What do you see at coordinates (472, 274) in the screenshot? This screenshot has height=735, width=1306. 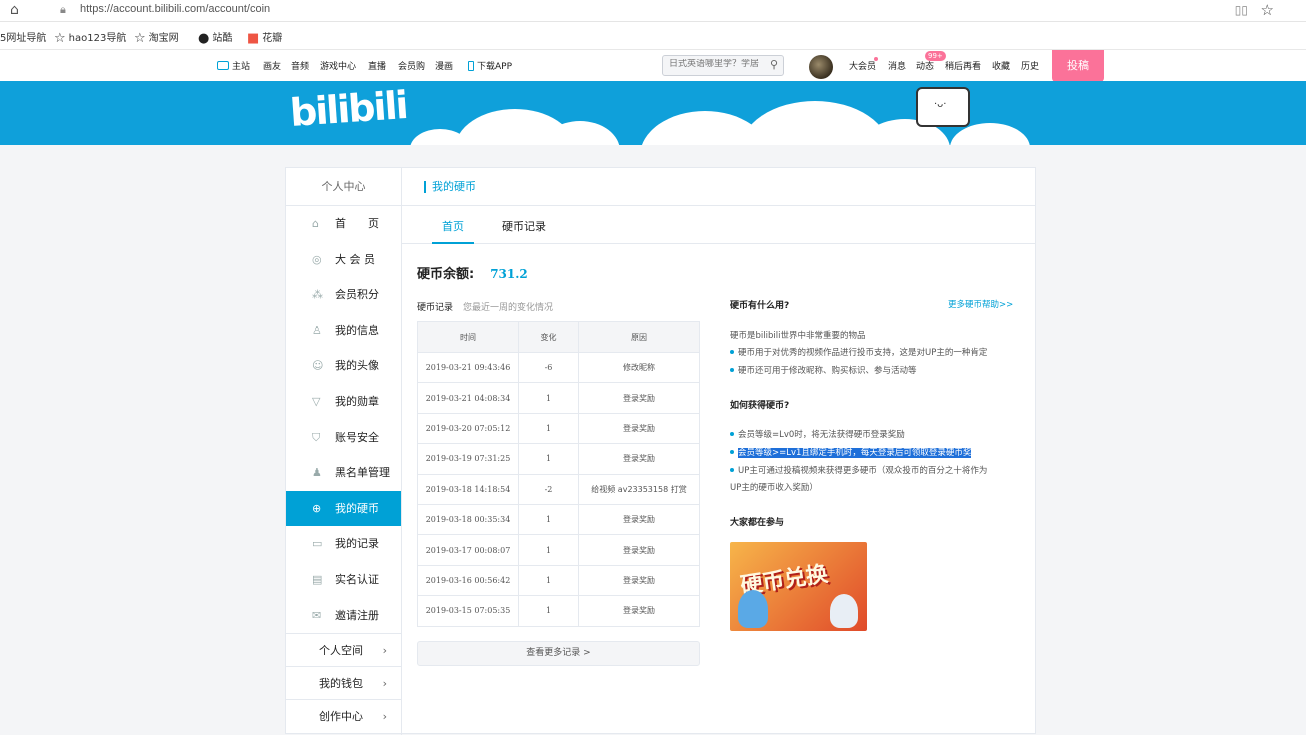 I see `coin-balance: 硬币余额: 731.2` at bounding box center [472, 274].